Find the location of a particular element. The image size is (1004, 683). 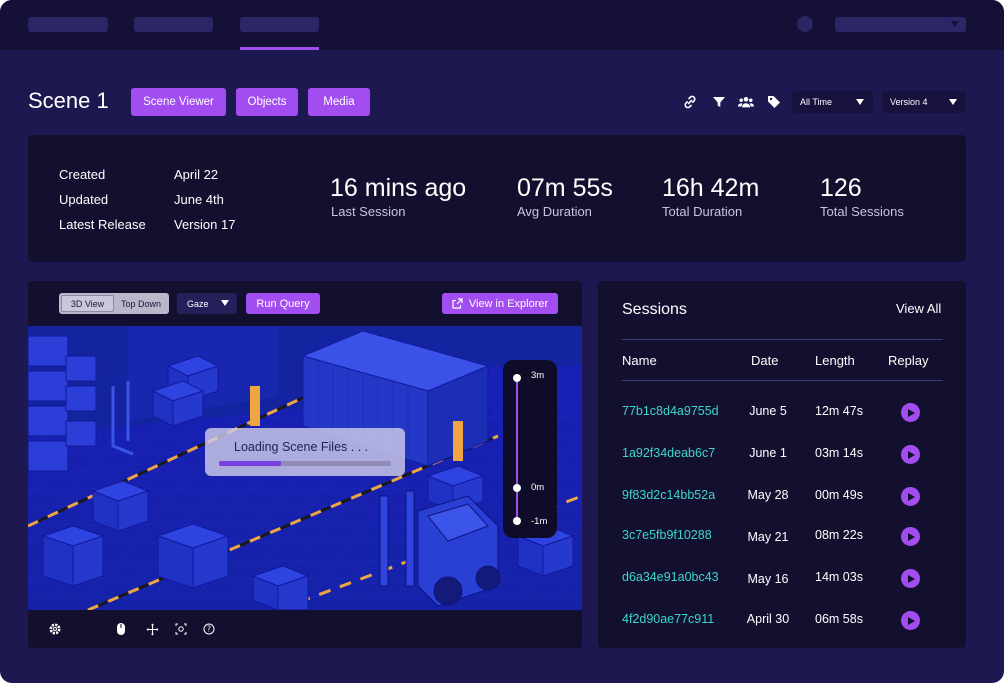

updated-label: Updated is located at coordinates (84, 199).